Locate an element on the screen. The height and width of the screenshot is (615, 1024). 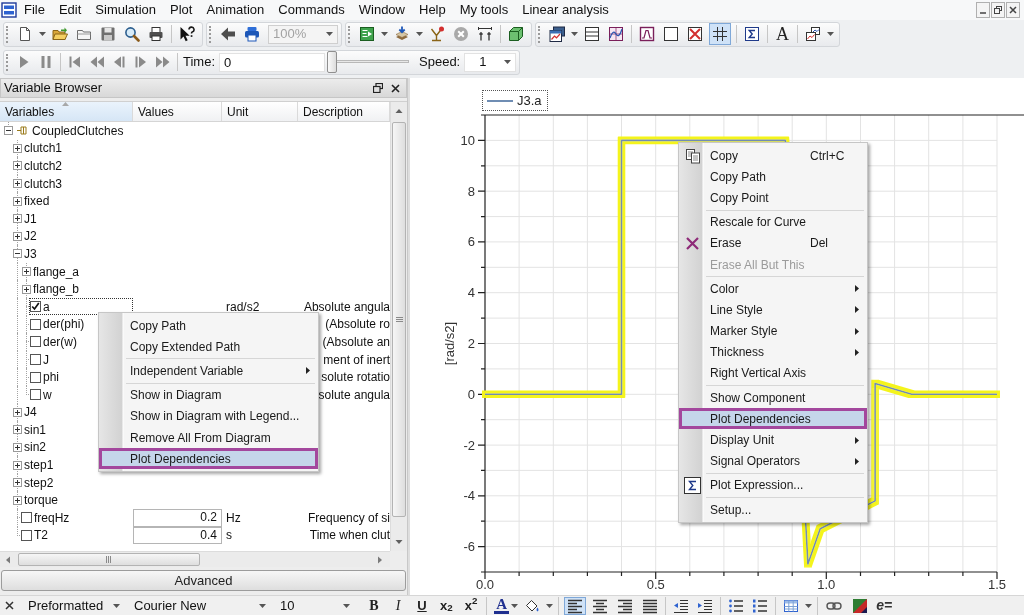
subscript-button: x$_{2}$ is located at coordinates (446, 605).